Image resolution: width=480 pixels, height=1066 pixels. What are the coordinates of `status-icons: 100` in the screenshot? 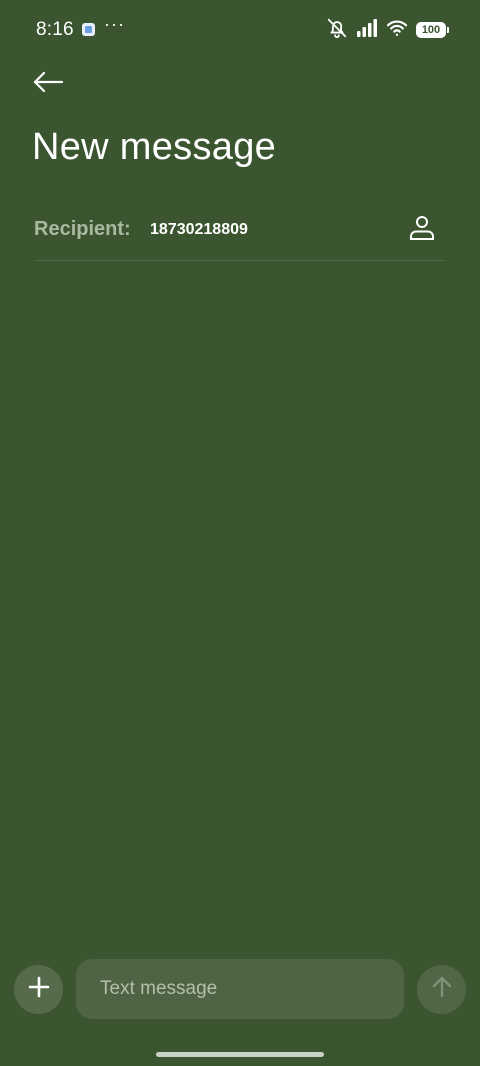 It's located at (387, 30).